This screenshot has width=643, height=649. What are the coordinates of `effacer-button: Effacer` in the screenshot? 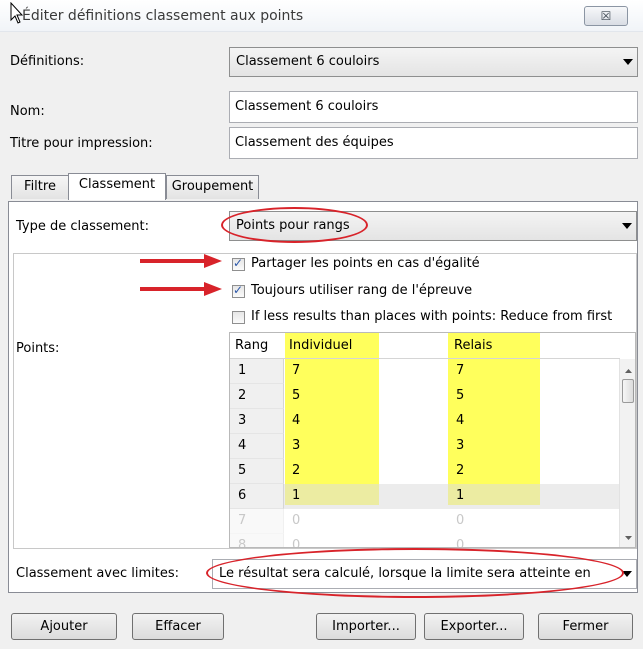 It's located at (178, 626).